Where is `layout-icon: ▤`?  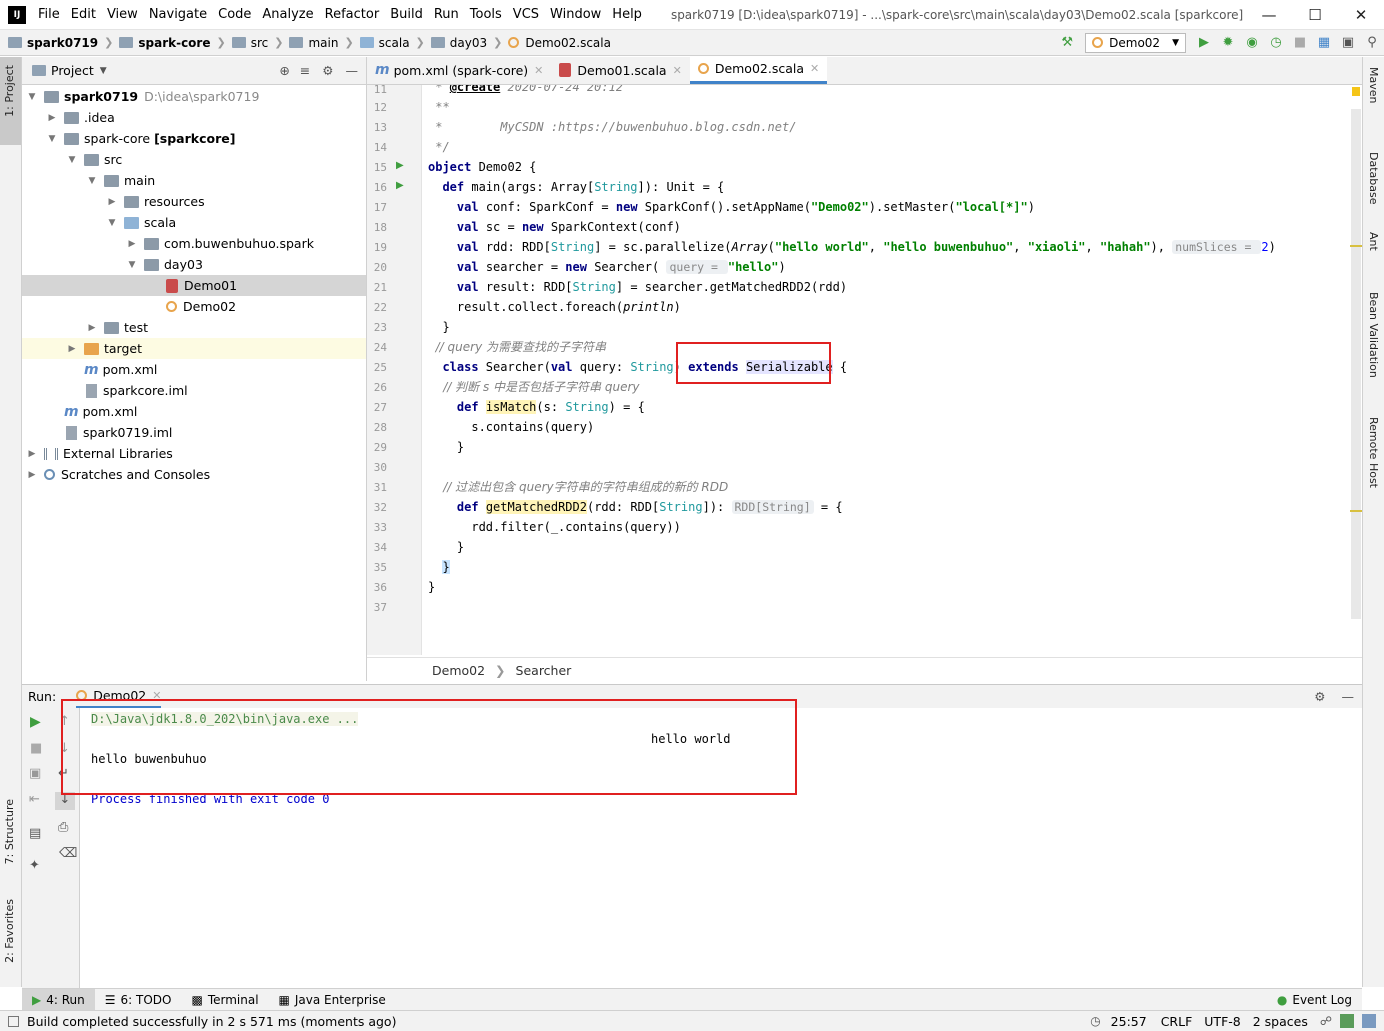 layout-icon: ▤ is located at coordinates (35, 833).